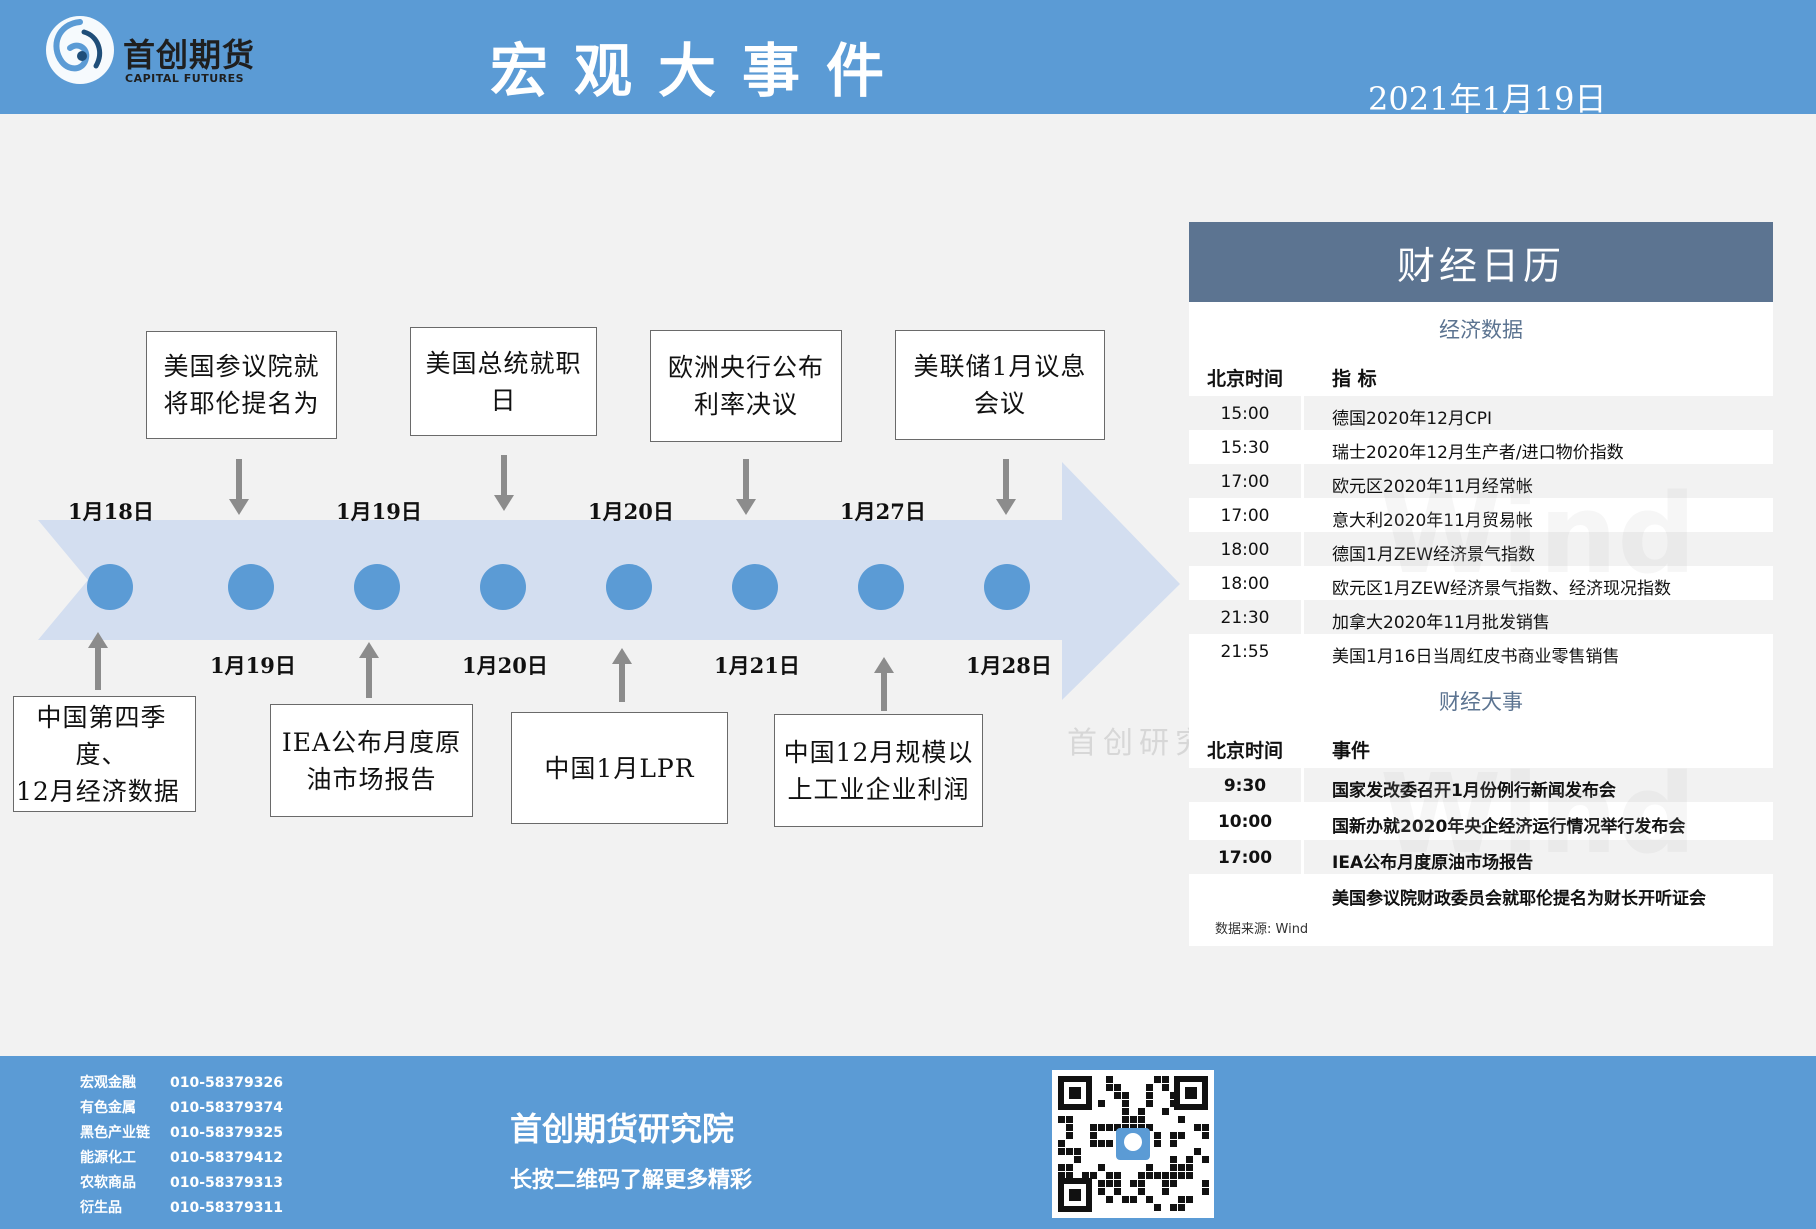 Image resolution: width=1816 pixels, height=1229 pixels. I want to click on timeline-date-top-2: 1月19日, so click(379, 511).